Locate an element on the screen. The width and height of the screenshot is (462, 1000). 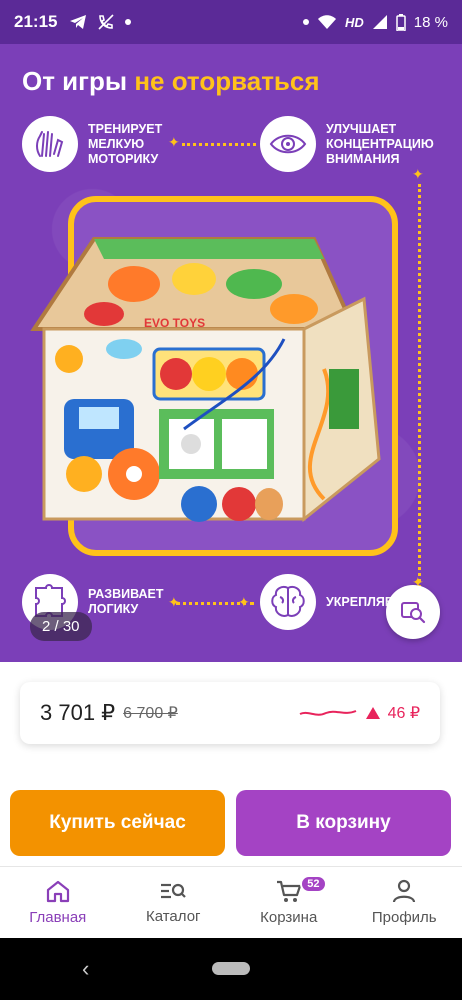
image-search-icon is located at coordinates (413, 613).